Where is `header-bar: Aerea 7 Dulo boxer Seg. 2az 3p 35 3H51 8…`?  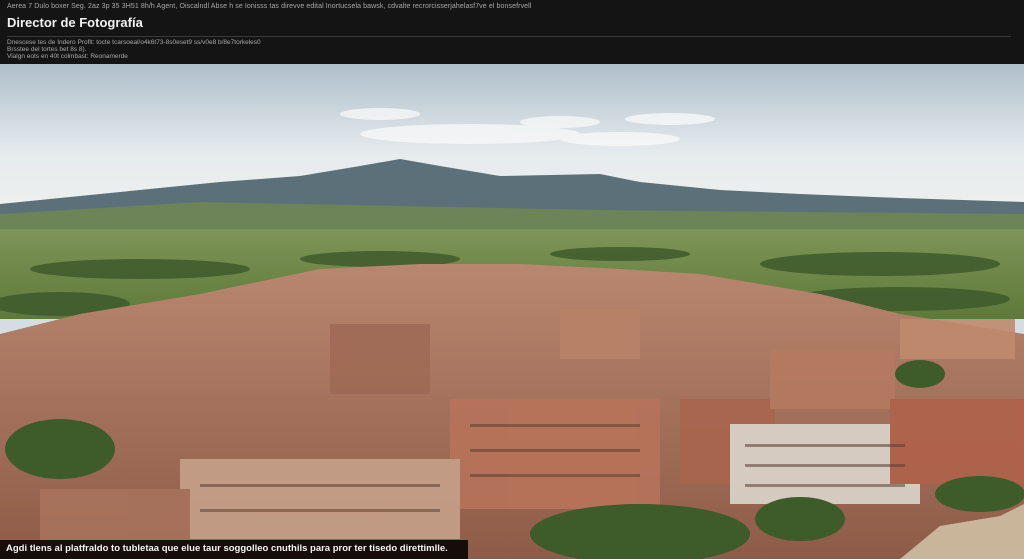
header-bar: Aerea 7 Dulo boxer Seg. 2az 3p 35 3H51 8… is located at coordinates (512, 32).